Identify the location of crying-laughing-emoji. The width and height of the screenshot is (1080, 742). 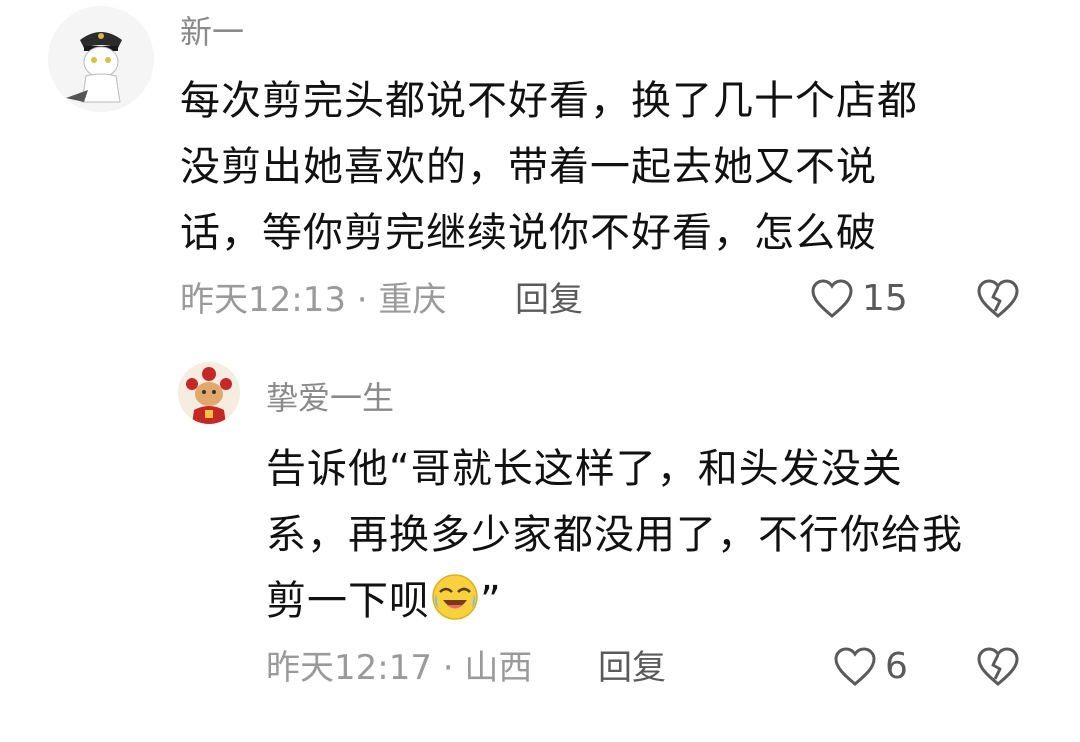
(455, 597).